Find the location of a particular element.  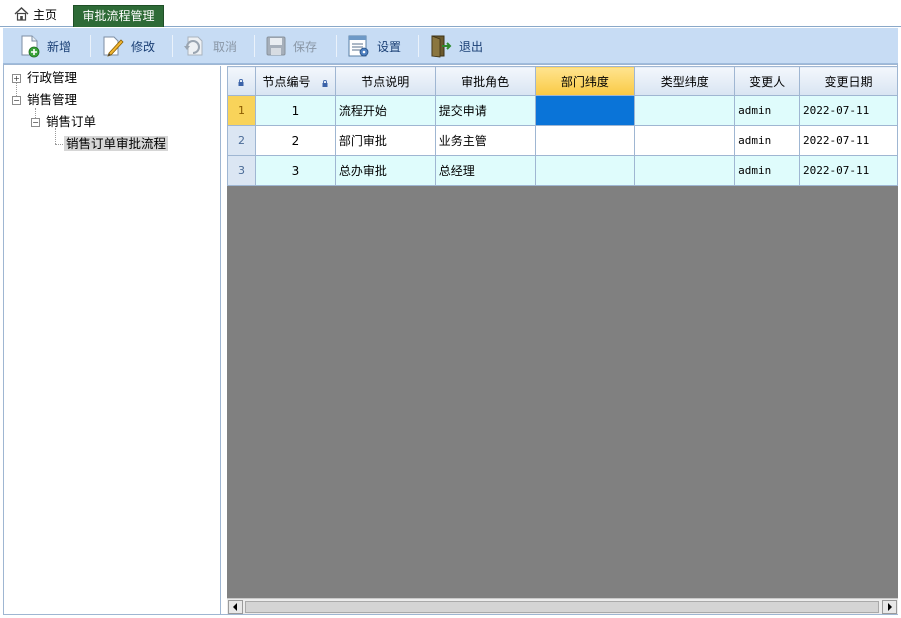

cell-node-no: 3 is located at coordinates (295, 170).